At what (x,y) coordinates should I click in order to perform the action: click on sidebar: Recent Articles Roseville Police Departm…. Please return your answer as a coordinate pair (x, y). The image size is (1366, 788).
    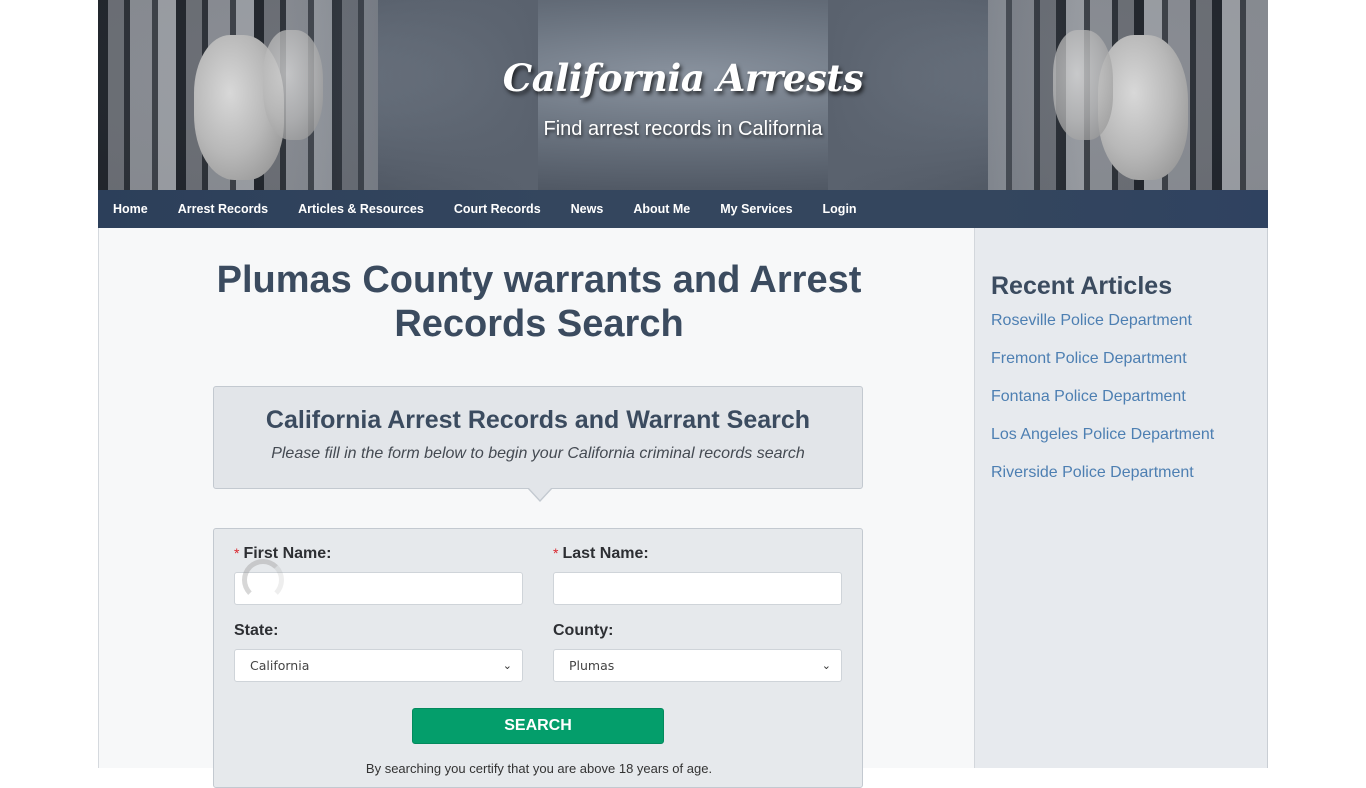
    Looking at the image, I should click on (1121, 498).